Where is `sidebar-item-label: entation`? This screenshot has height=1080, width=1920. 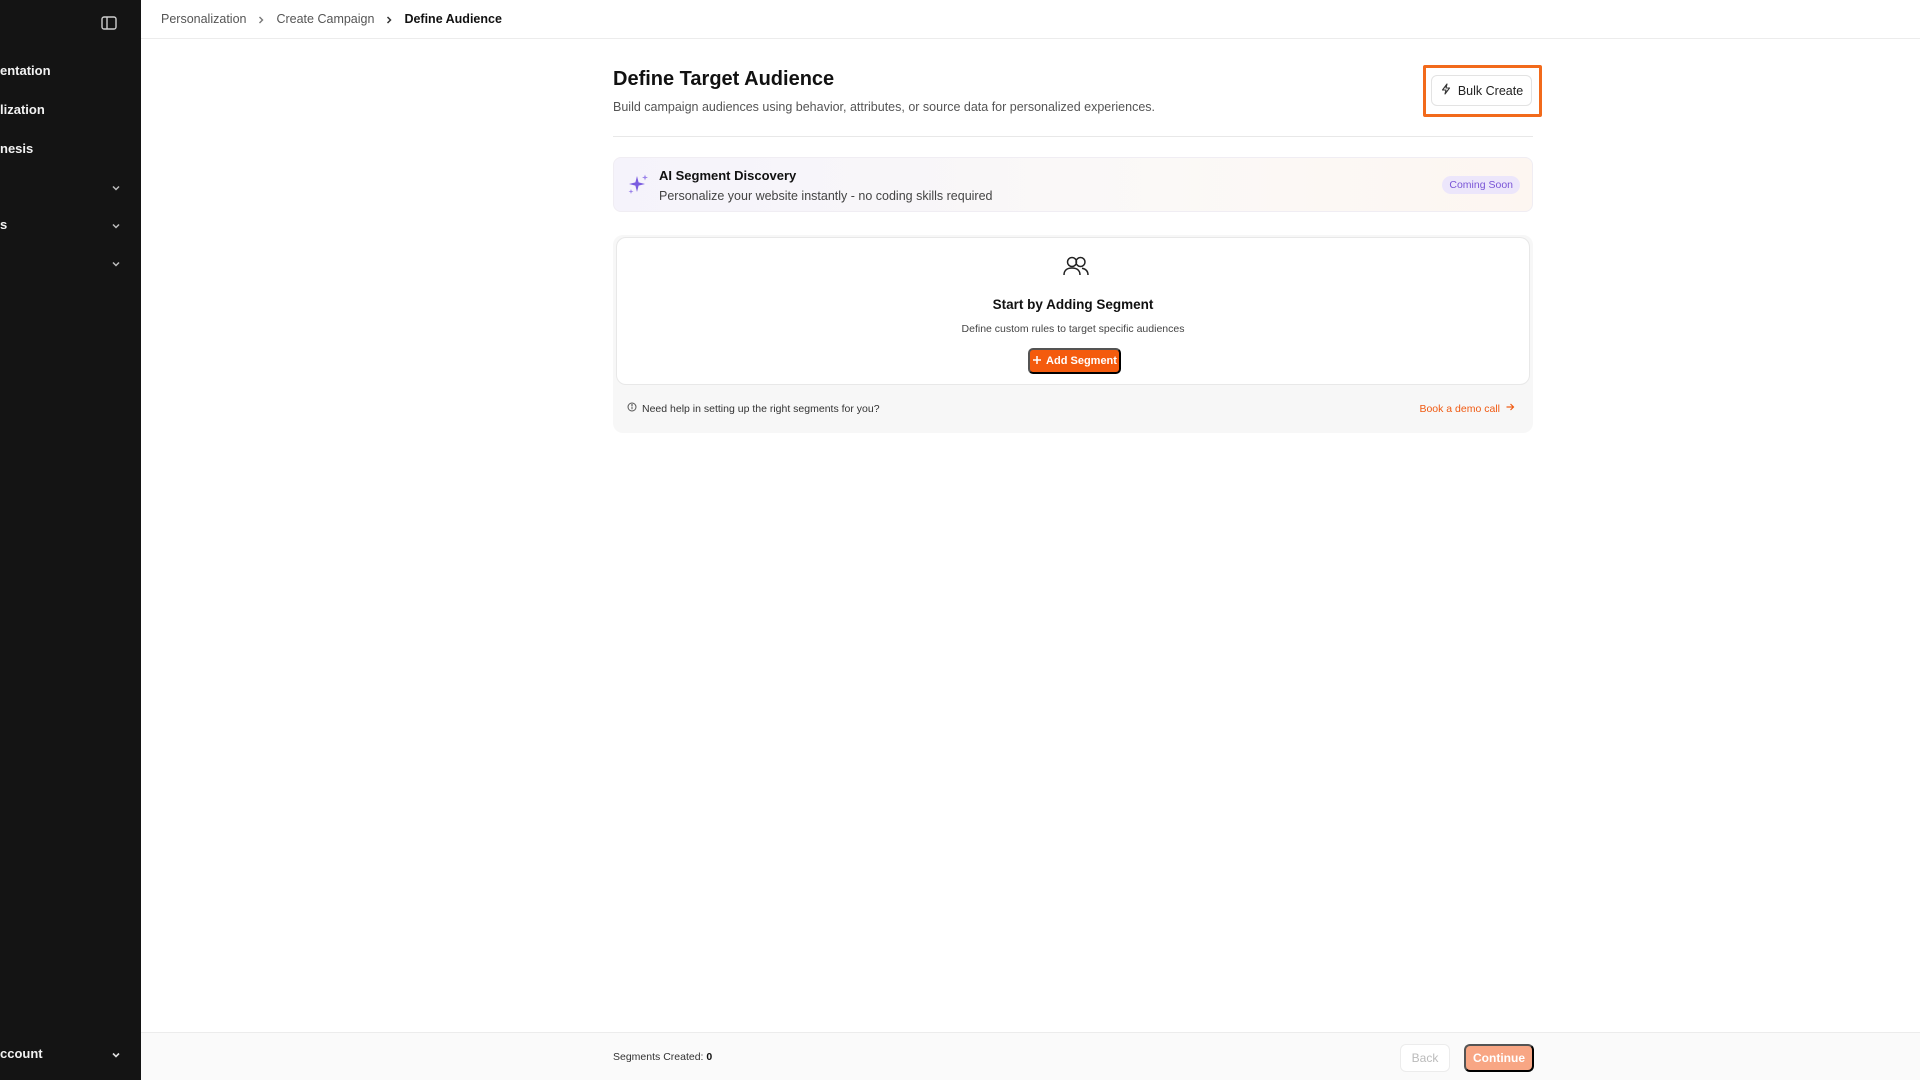 sidebar-item-label: entation is located at coordinates (25, 70).